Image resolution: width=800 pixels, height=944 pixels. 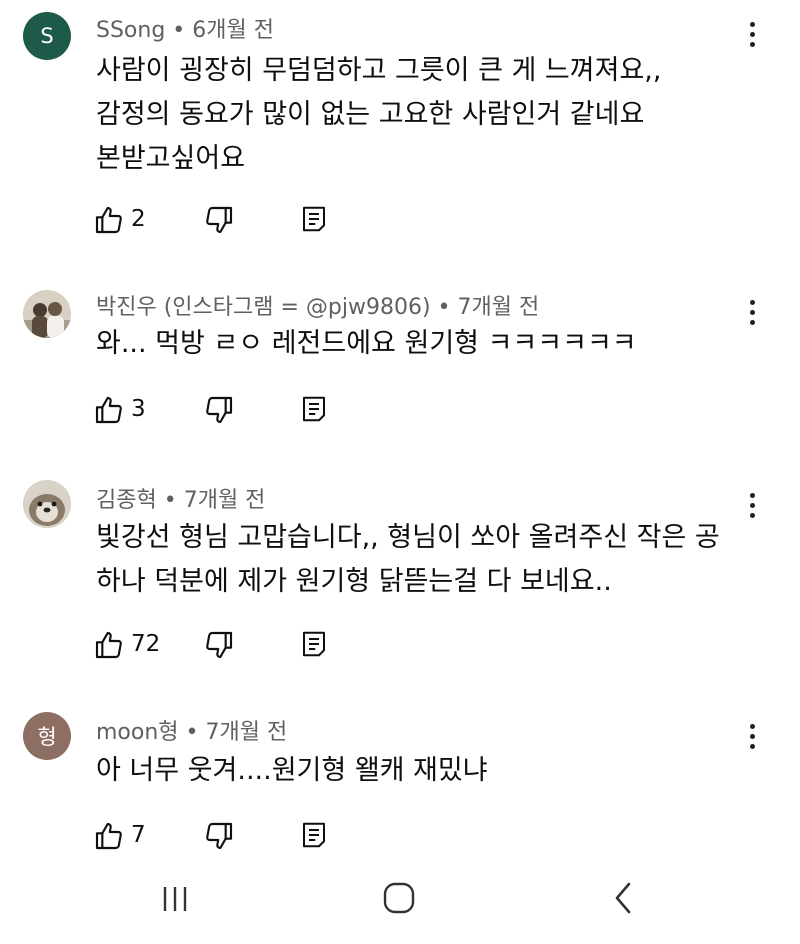 I want to click on comment-meta: 김종혁 • 7개월 전, so click(x=181, y=500).